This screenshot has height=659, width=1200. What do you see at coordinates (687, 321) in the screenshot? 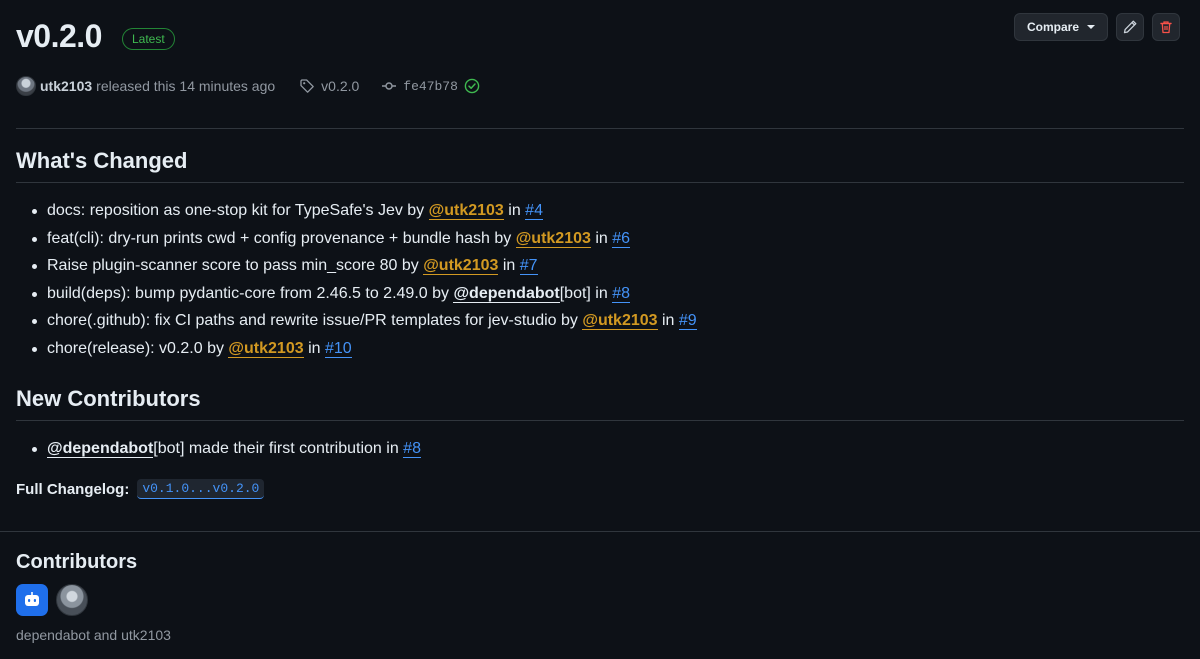
I see `pr-link: #9` at bounding box center [687, 321].